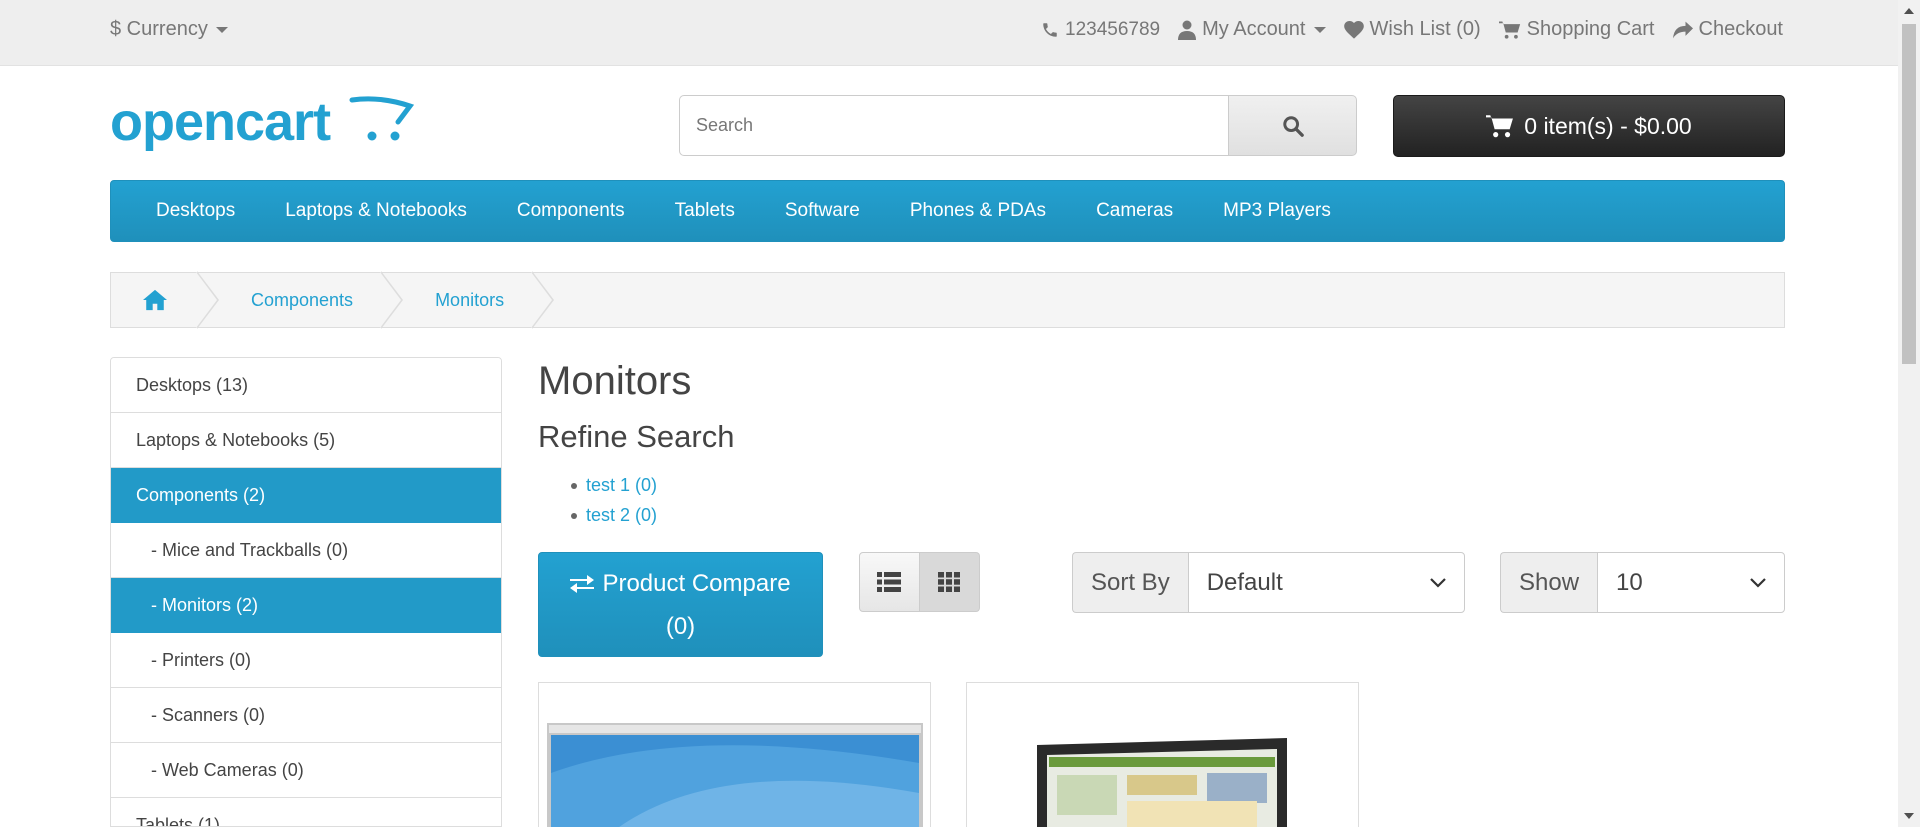 The width and height of the screenshot is (1920, 827). I want to click on breadcrumb-home, so click(154, 300).